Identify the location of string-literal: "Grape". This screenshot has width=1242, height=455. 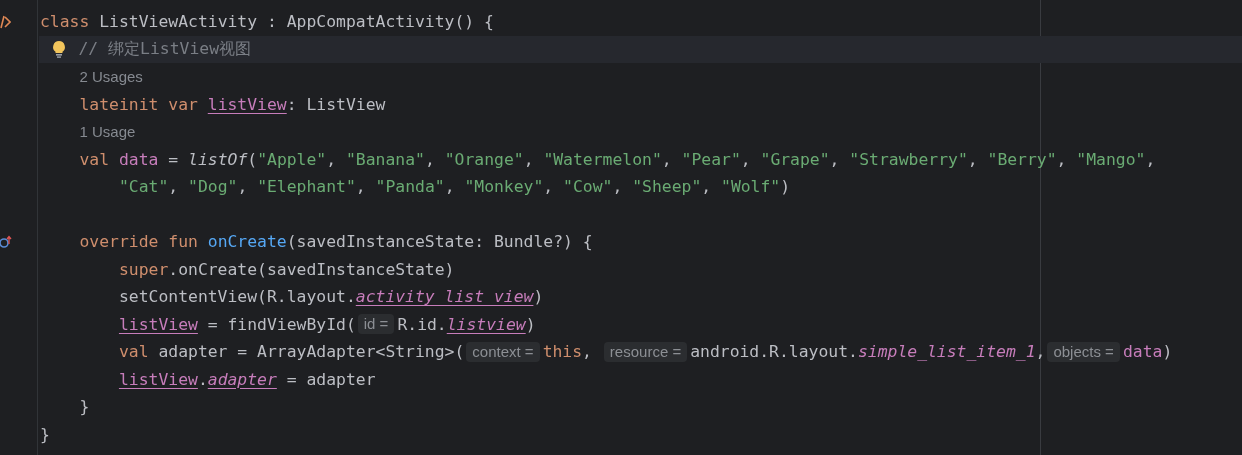
(795, 159).